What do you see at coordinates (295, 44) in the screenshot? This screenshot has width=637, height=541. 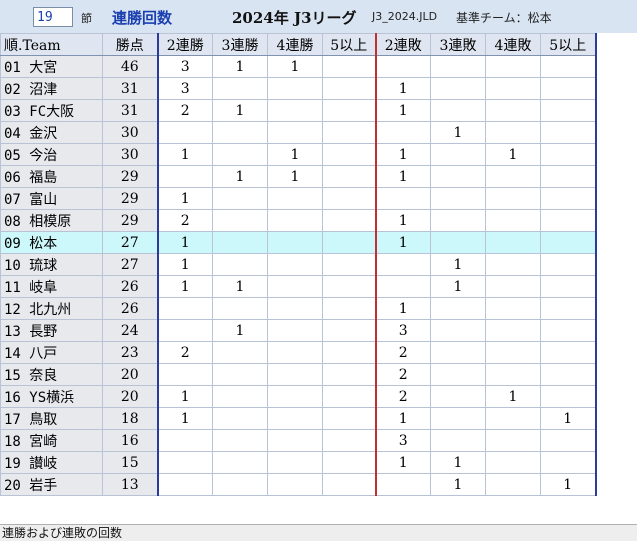 I see `column-header: 4連勝` at bounding box center [295, 44].